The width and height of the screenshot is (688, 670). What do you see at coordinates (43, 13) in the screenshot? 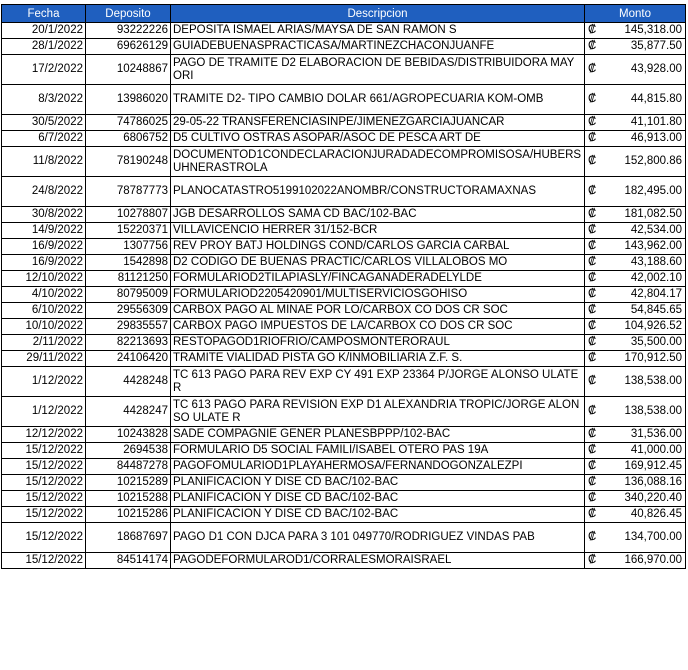
I see `header-fecha: Fecha` at bounding box center [43, 13].